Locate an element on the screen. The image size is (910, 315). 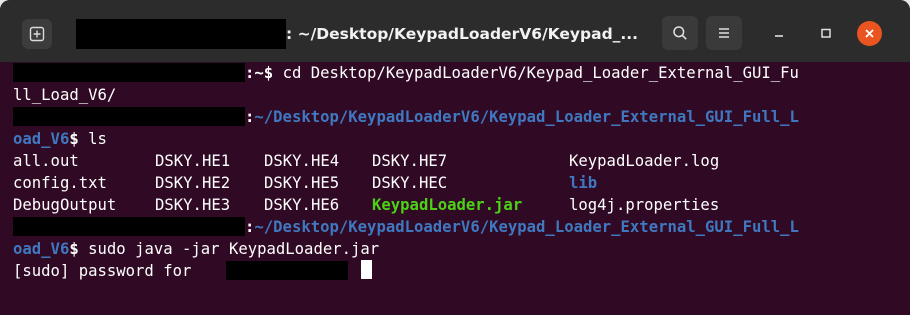
close-icon is located at coordinates (869, 33).